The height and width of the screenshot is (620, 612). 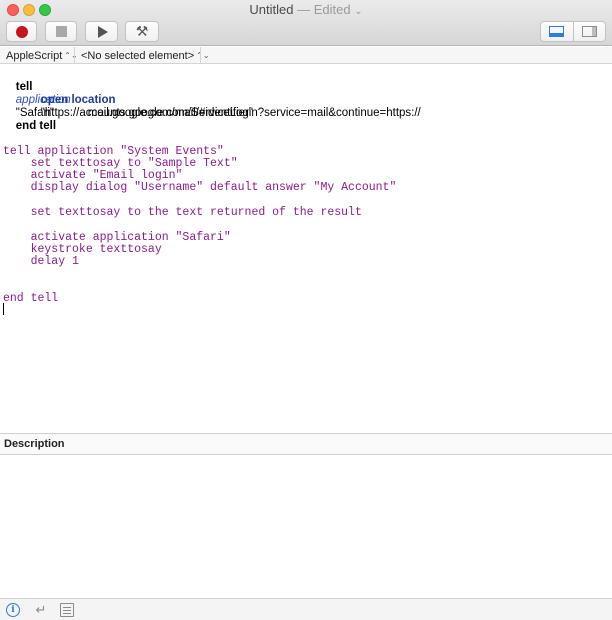 I want to click on play-icon, so click(x=102, y=31).